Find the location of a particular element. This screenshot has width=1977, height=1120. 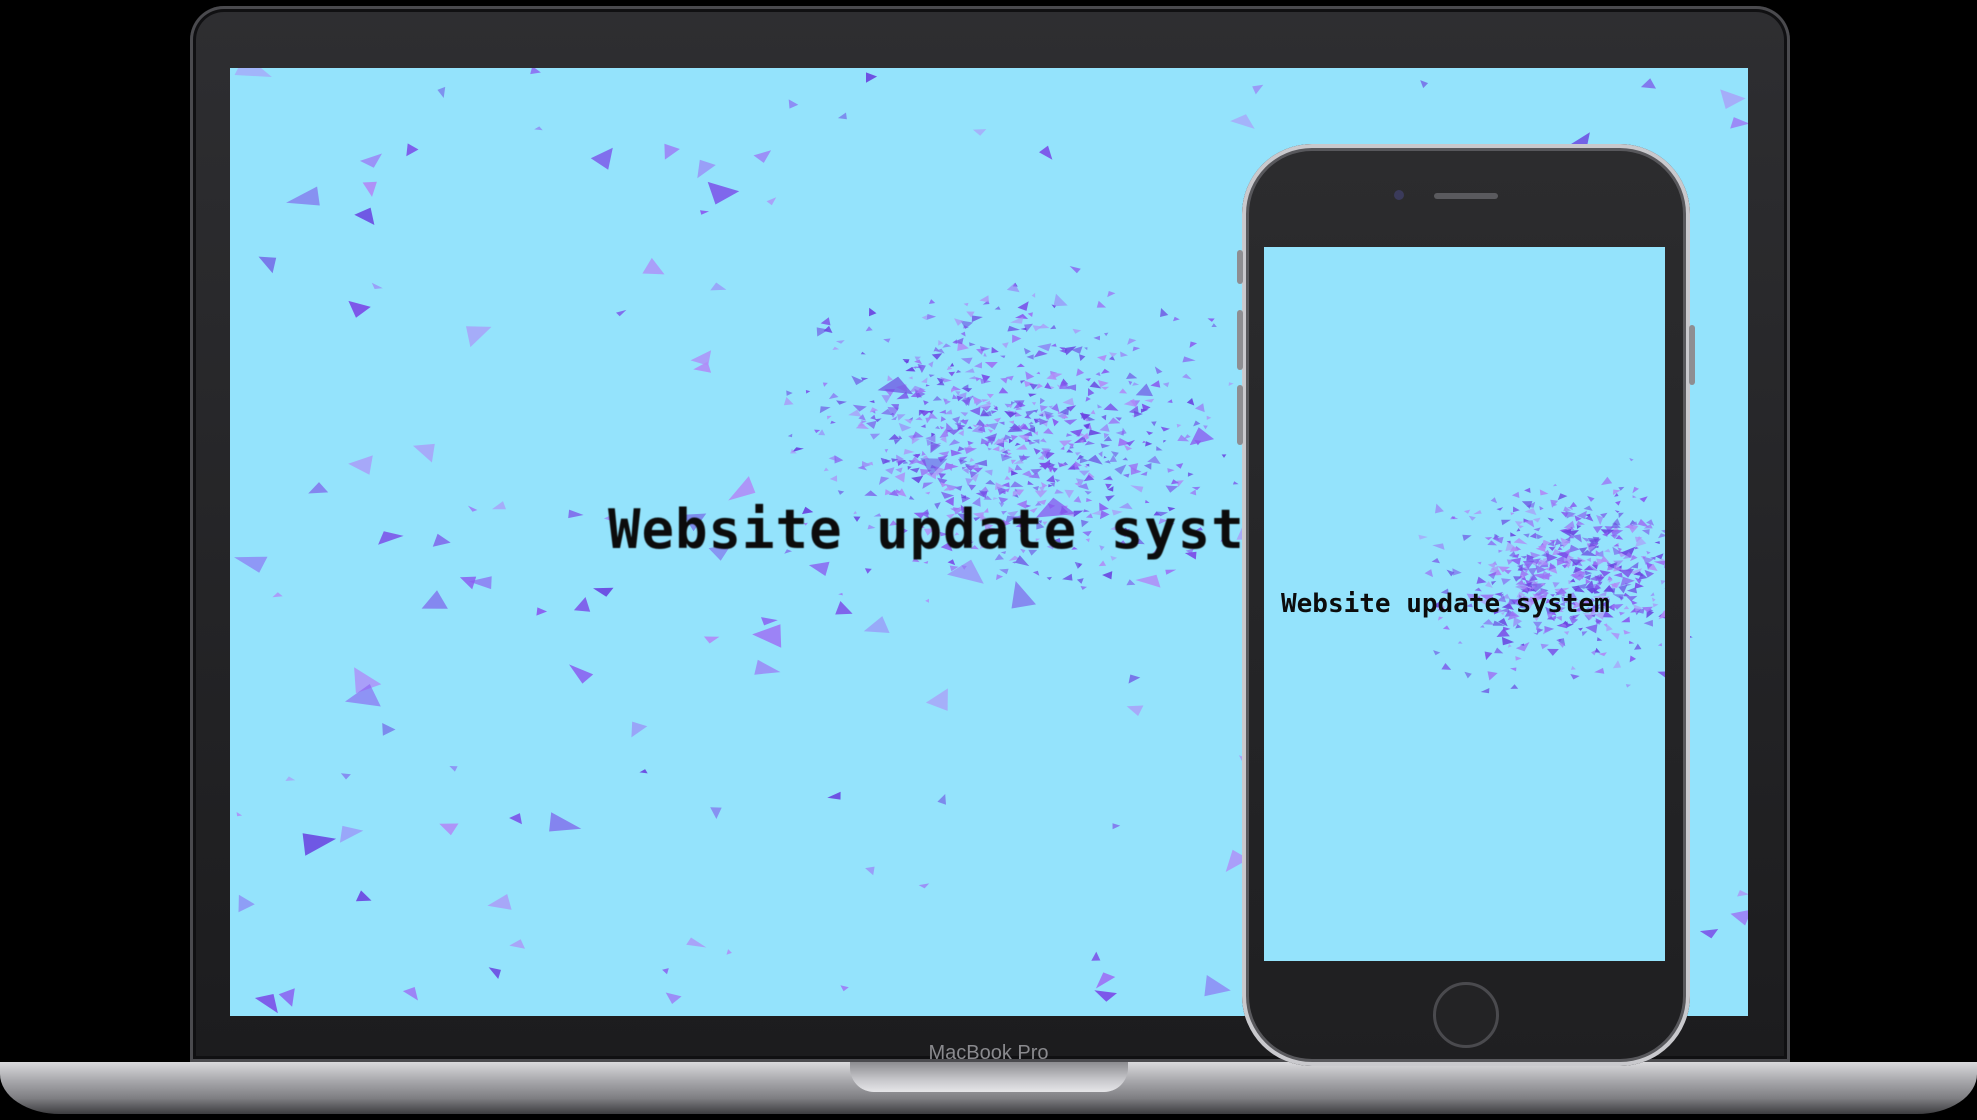

page-title: Website update system is located at coordinates (1445, 604).